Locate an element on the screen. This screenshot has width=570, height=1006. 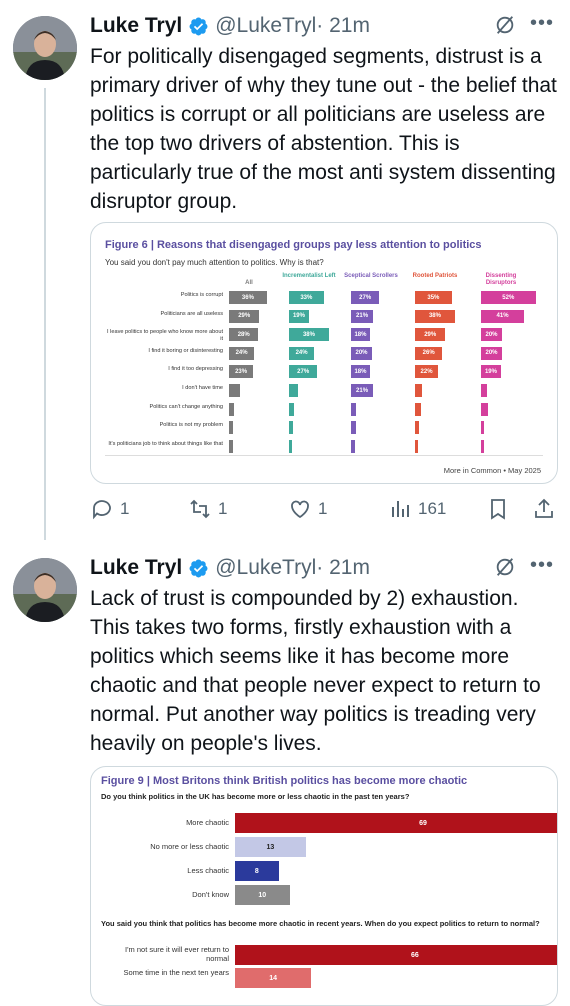
retweet-icon is located at coordinates (200, 509).